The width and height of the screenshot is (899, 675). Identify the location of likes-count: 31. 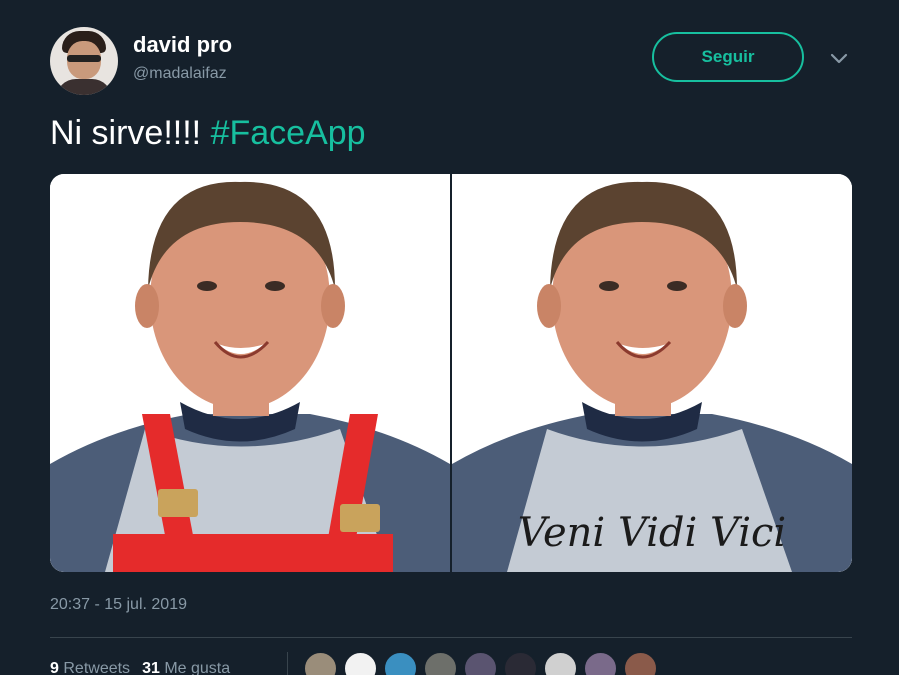
(151, 667).